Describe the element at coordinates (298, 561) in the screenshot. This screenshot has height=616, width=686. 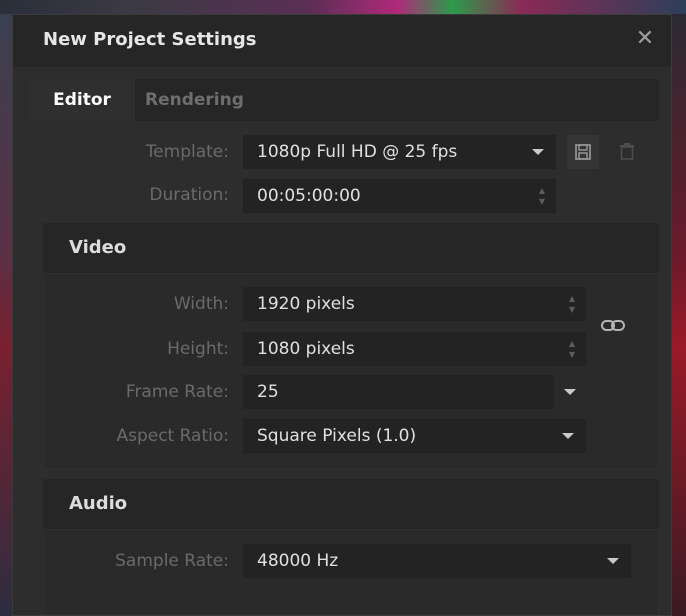
I see `sample-rate-value: 48000 Hz` at that location.